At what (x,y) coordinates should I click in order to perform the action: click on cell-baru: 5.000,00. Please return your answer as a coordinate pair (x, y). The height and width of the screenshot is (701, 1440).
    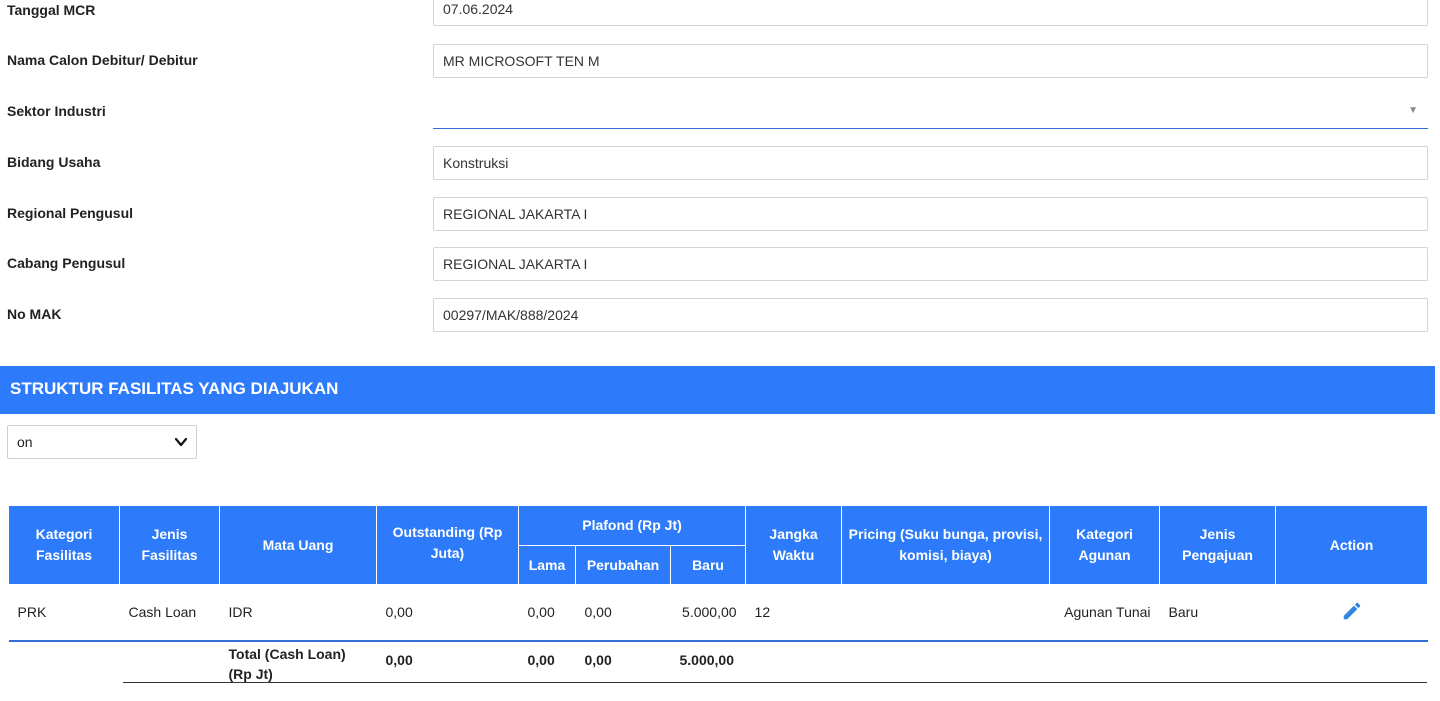
    Looking at the image, I should click on (708, 613).